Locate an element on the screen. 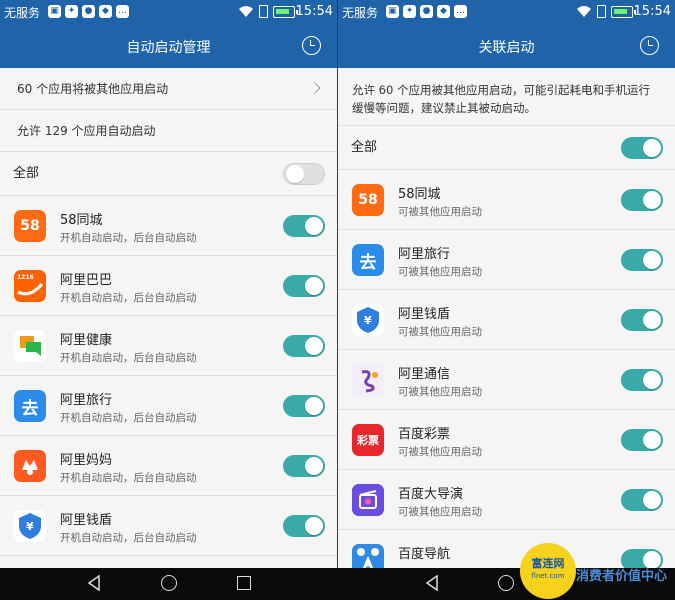 This screenshot has height=600, width=675. baidu-navi-icon is located at coordinates (368, 556).